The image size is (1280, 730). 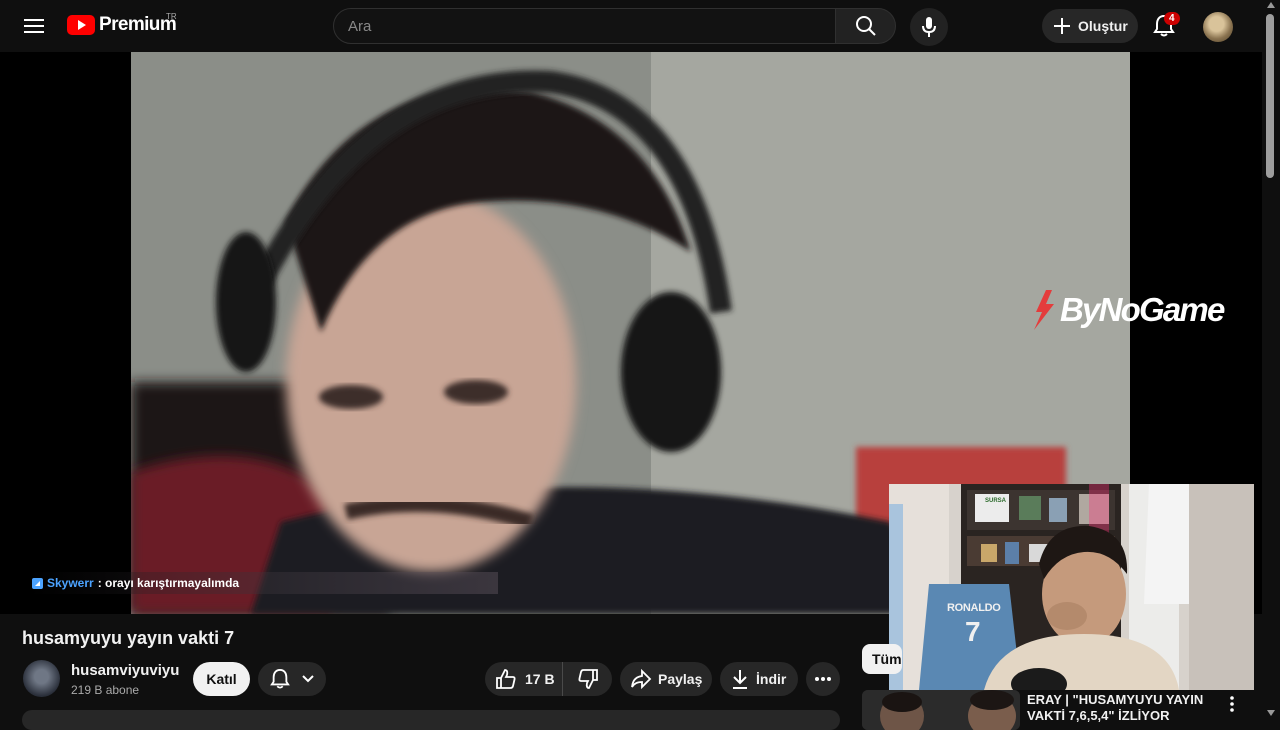 I want to click on chat-overlay-message: Skywerr : orayı karıştırmayalımda, so click(x=263, y=583).